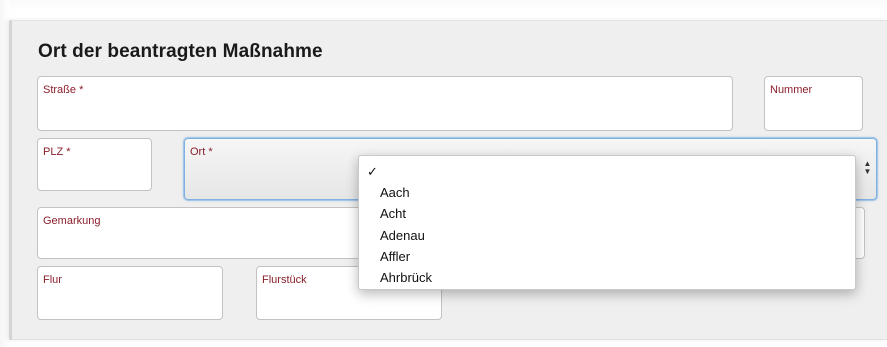 The height and width of the screenshot is (347, 887). What do you see at coordinates (395, 256) in the screenshot?
I see `city-option: Affler` at bounding box center [395, 256].